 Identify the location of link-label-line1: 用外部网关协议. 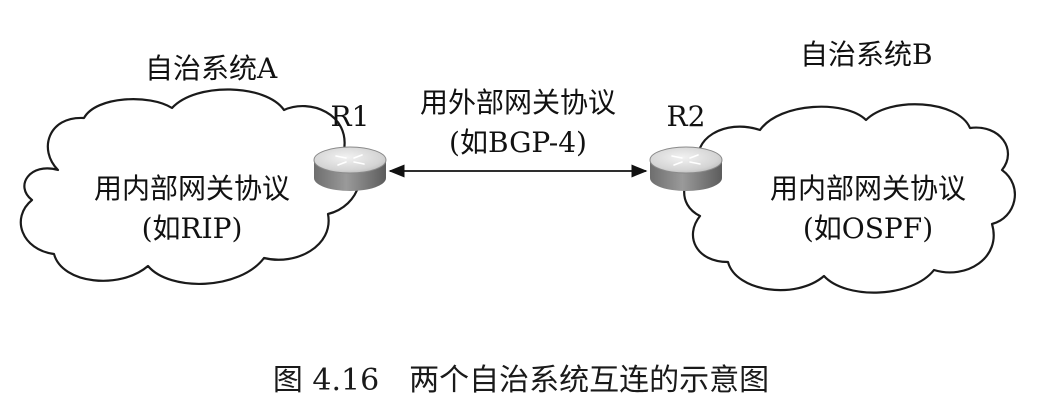
(518, 102).